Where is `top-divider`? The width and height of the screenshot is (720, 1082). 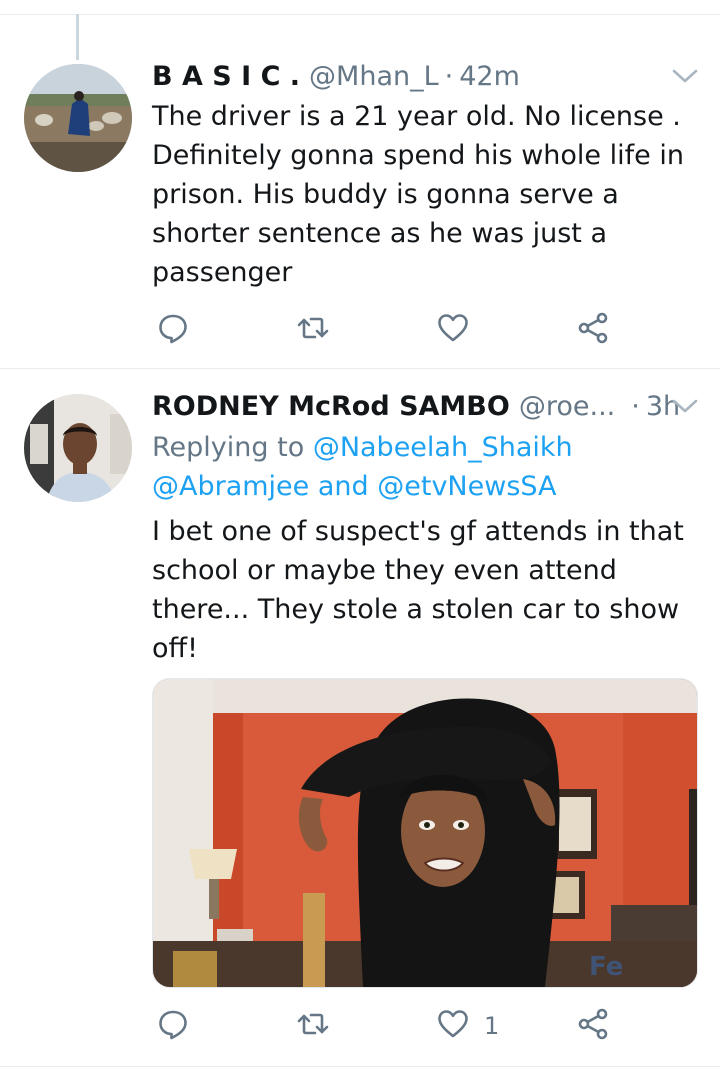
top-divider is located at coordinates (360, 14).